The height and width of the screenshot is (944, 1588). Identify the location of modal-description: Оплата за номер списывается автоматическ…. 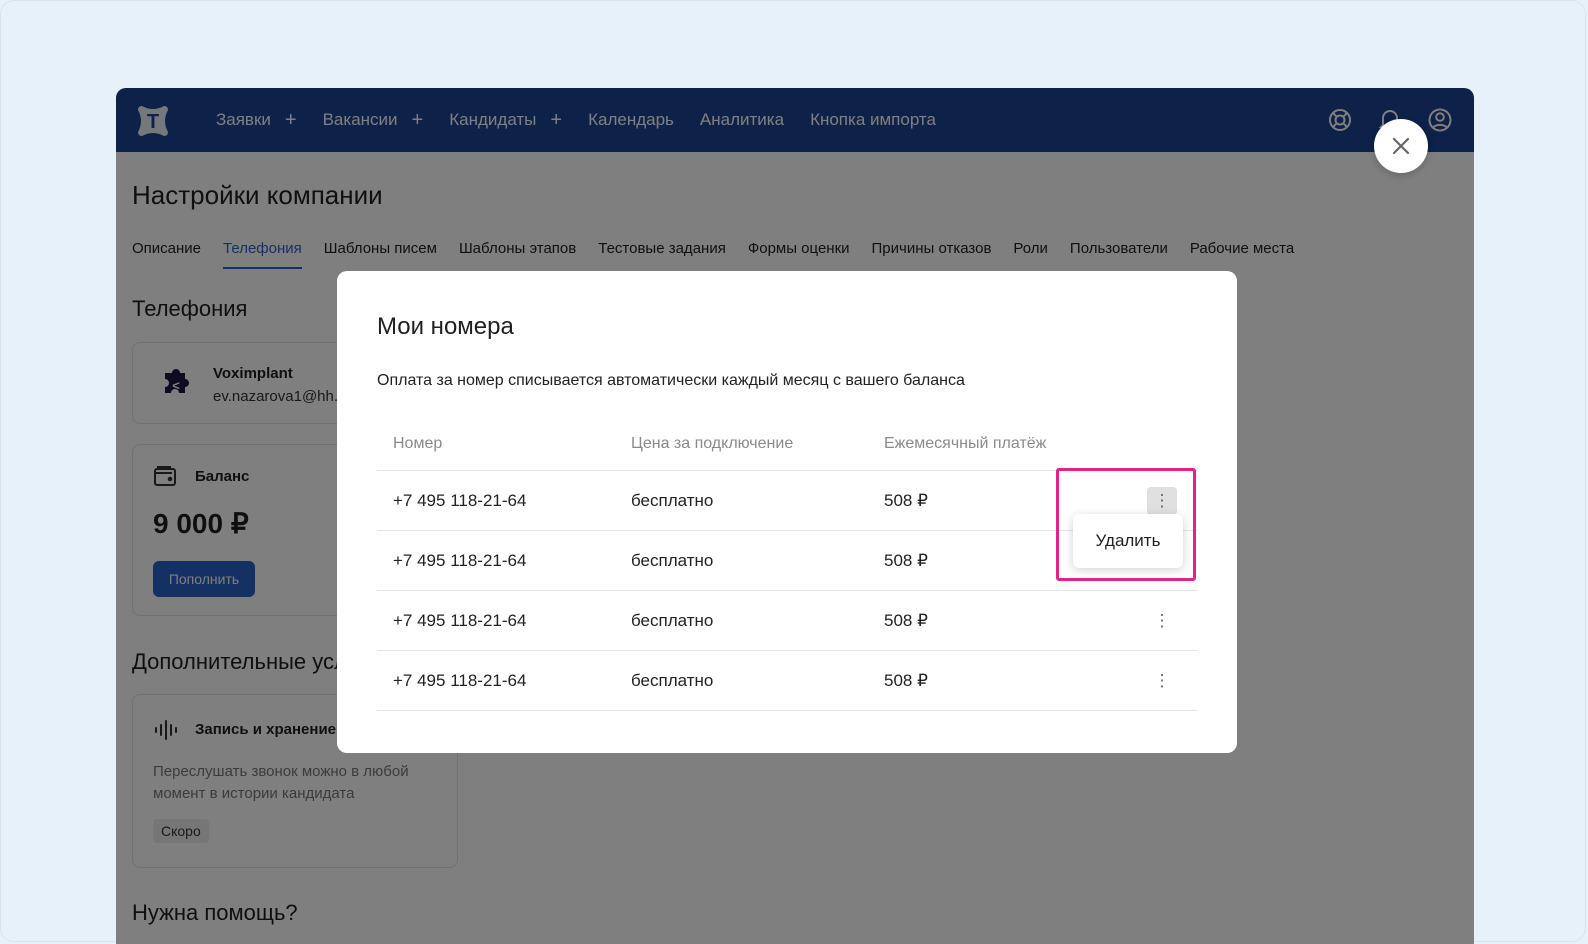
(671, 380).